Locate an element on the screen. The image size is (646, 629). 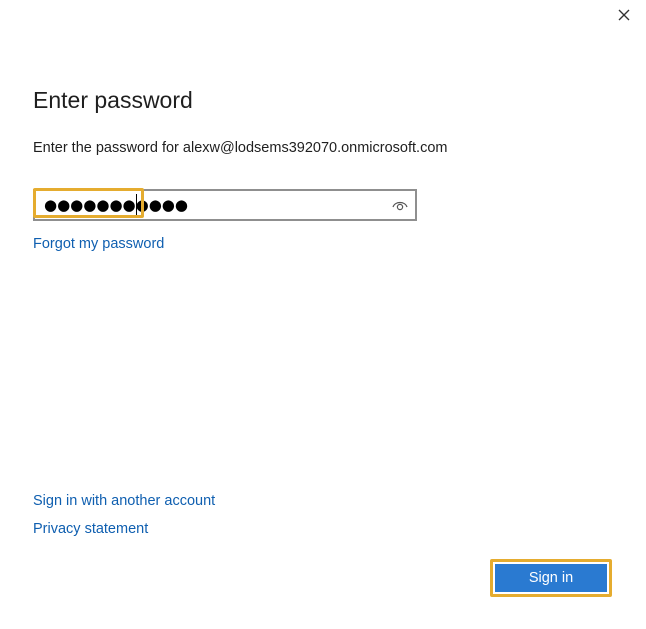
text-caret is located at coordinates (136, 205).